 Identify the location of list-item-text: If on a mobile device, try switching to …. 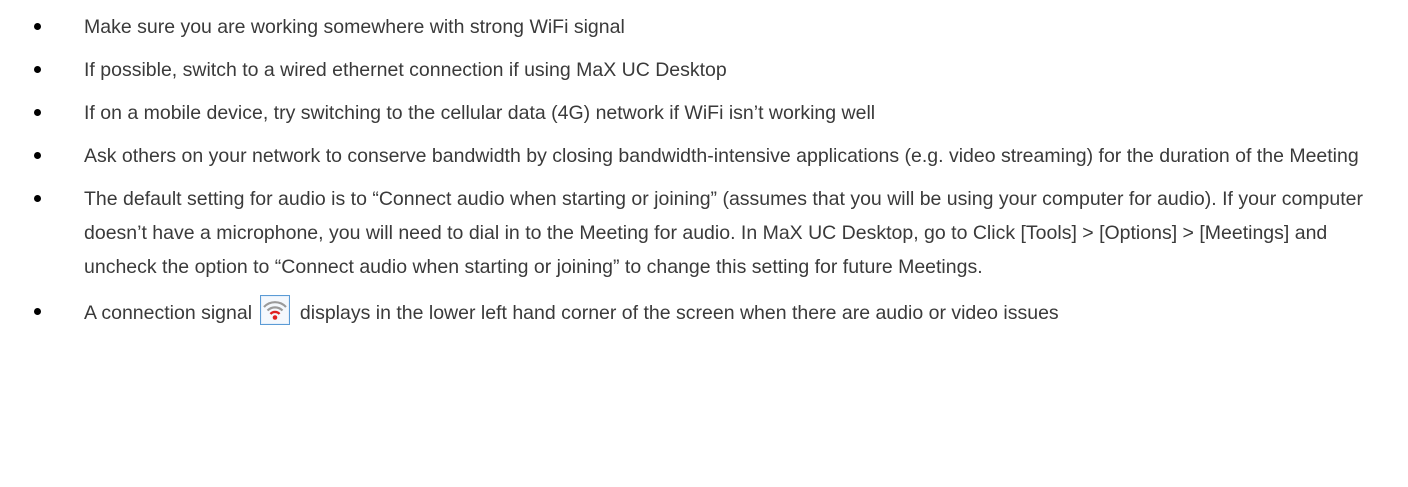
(480, 113).